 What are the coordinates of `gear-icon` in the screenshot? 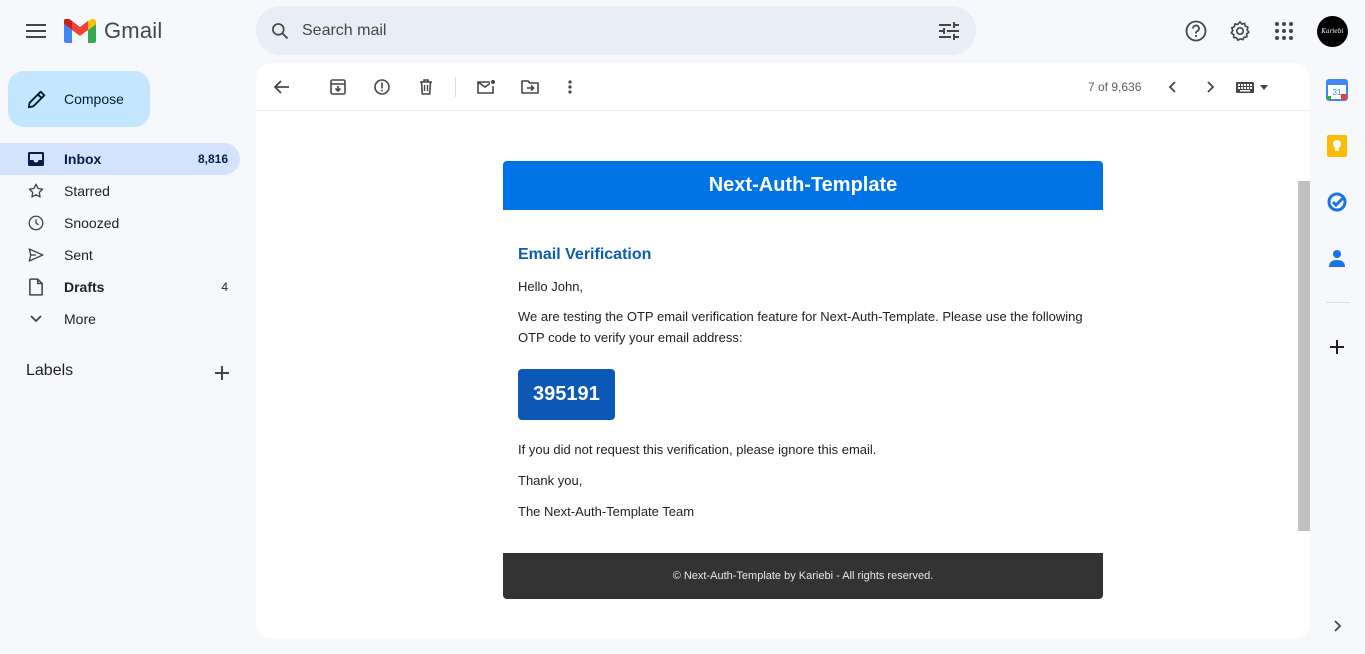 It's located at (1240, 31).